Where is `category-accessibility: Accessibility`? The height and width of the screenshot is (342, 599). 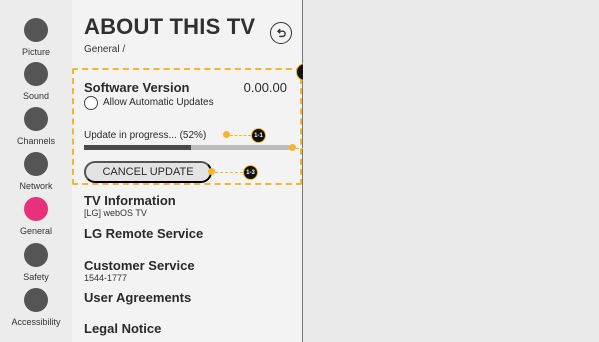 category-accessibility: Accessibility is located at coordinates (36, 307).